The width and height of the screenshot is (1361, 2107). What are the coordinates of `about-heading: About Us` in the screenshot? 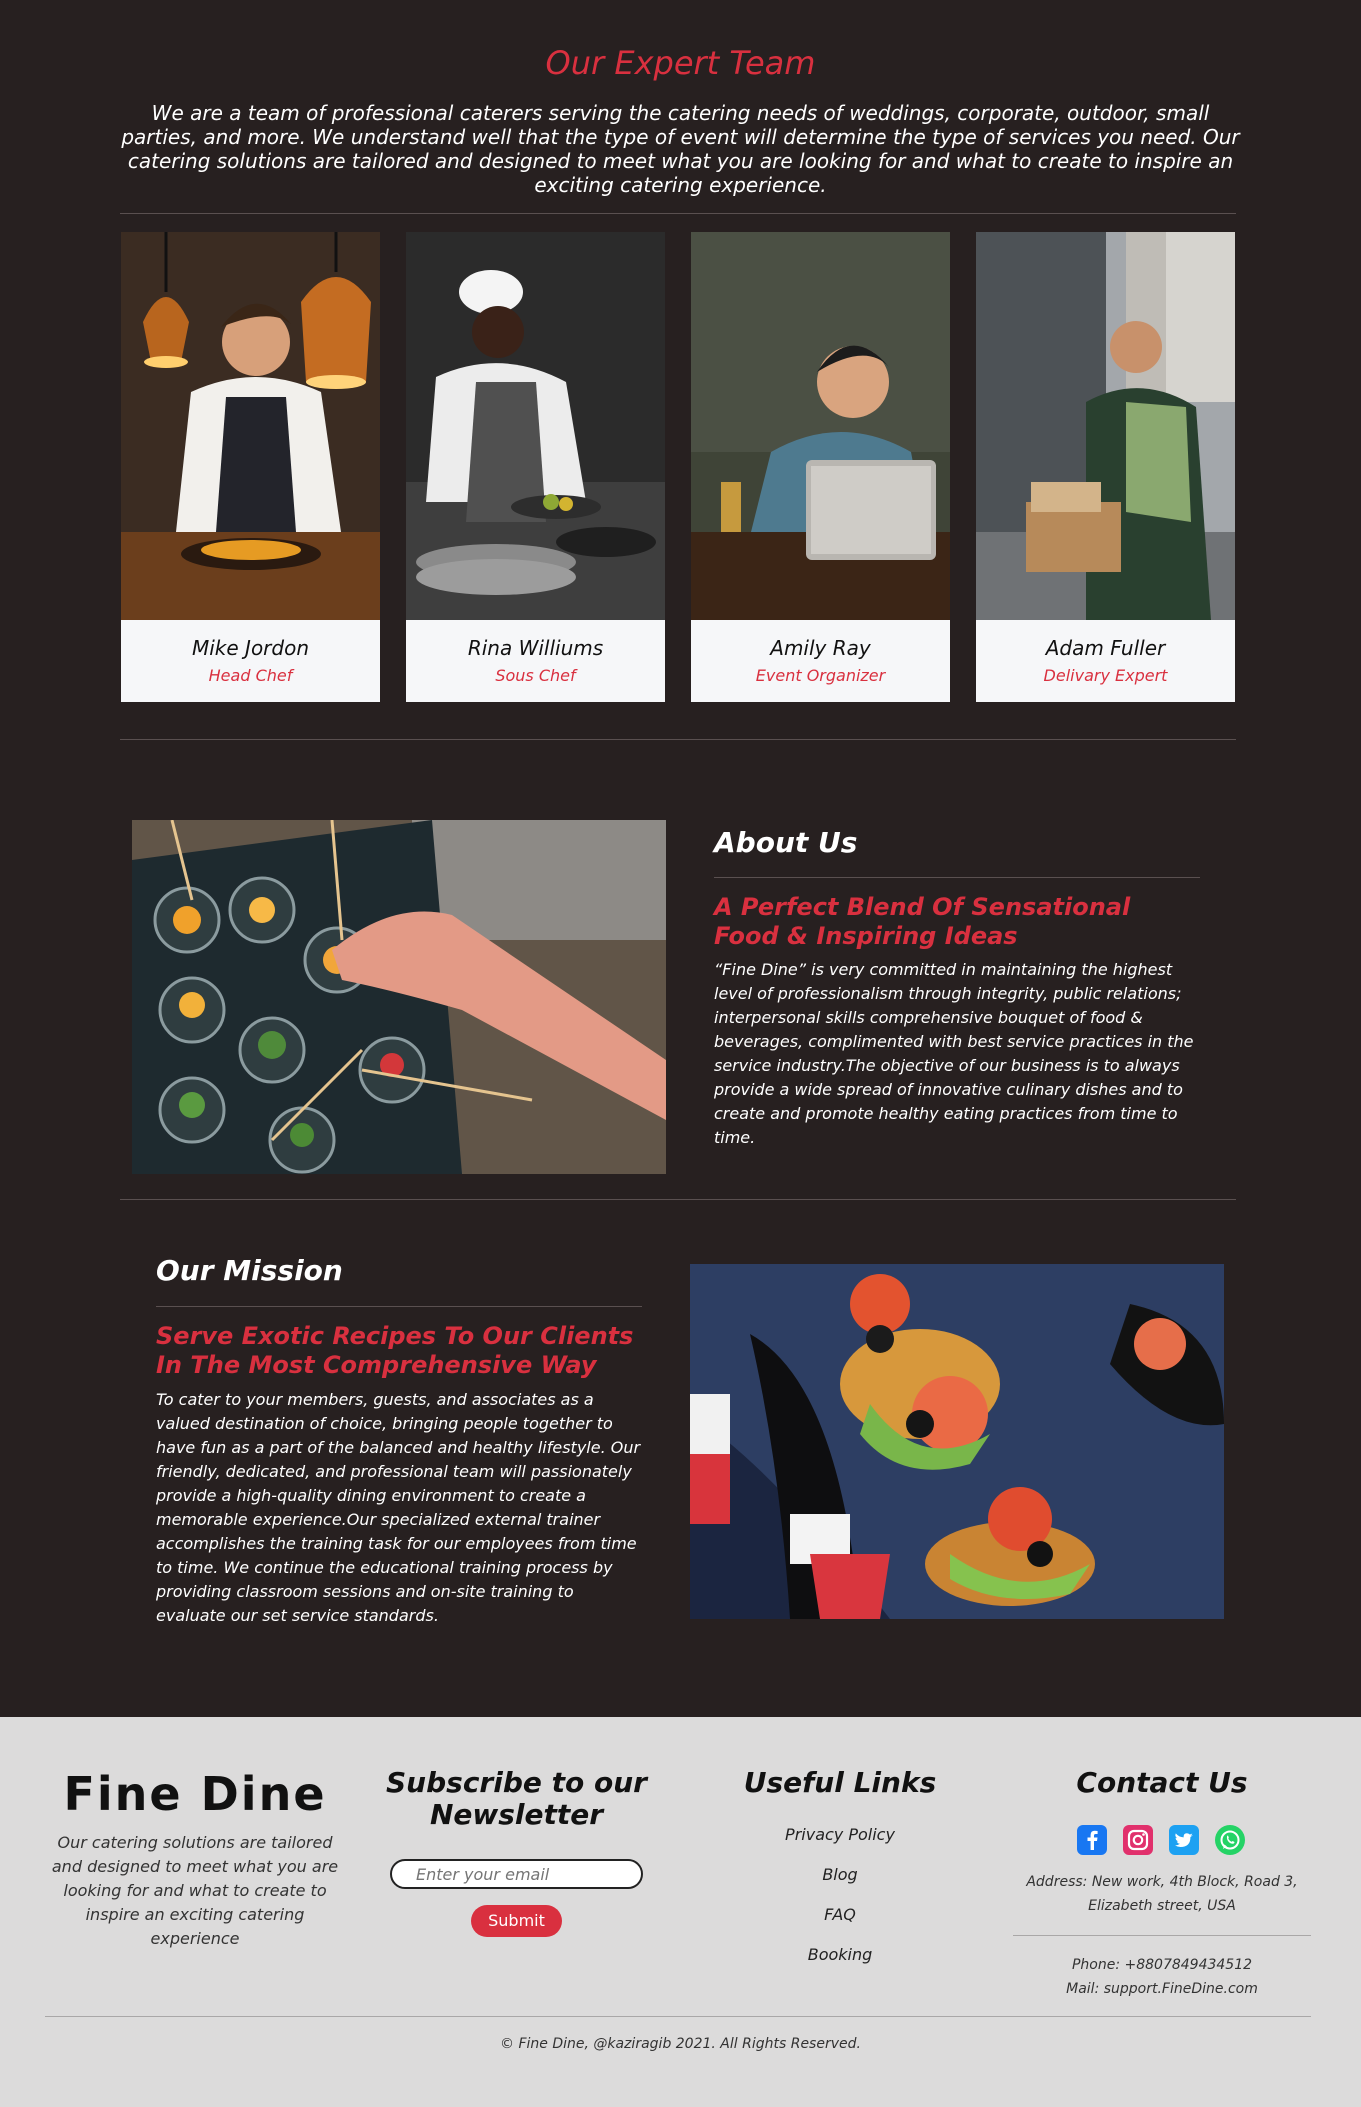 It's located at (786, 842).